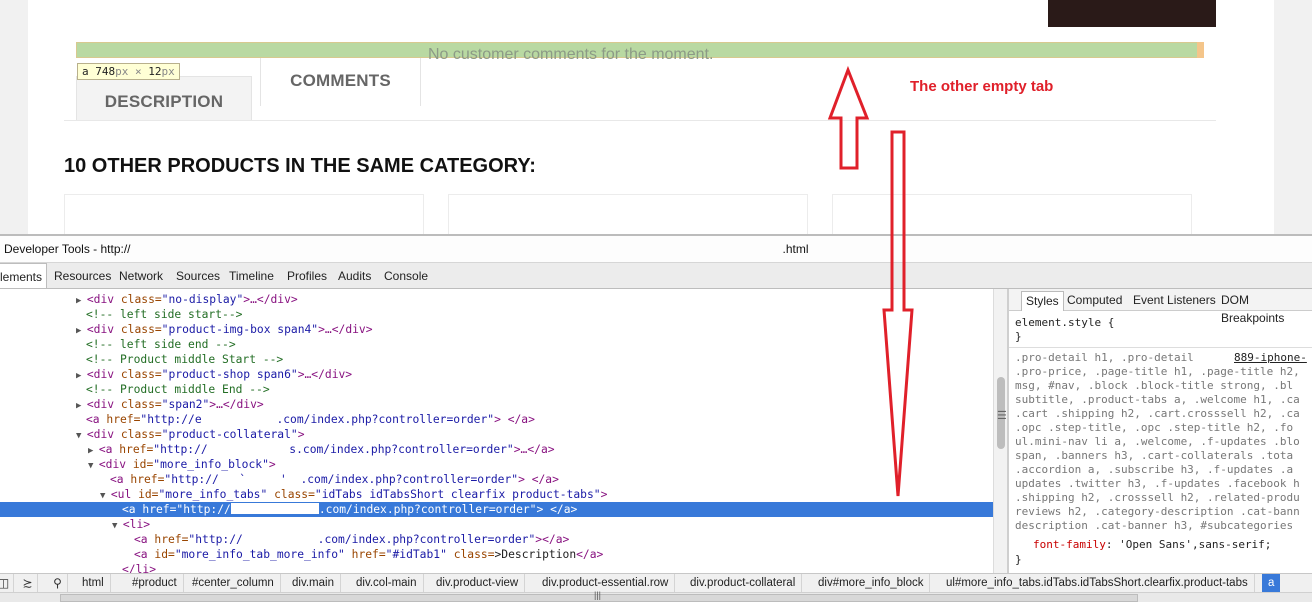  I want to click on attr-value: "more_info_tabs", so click(216, 494).